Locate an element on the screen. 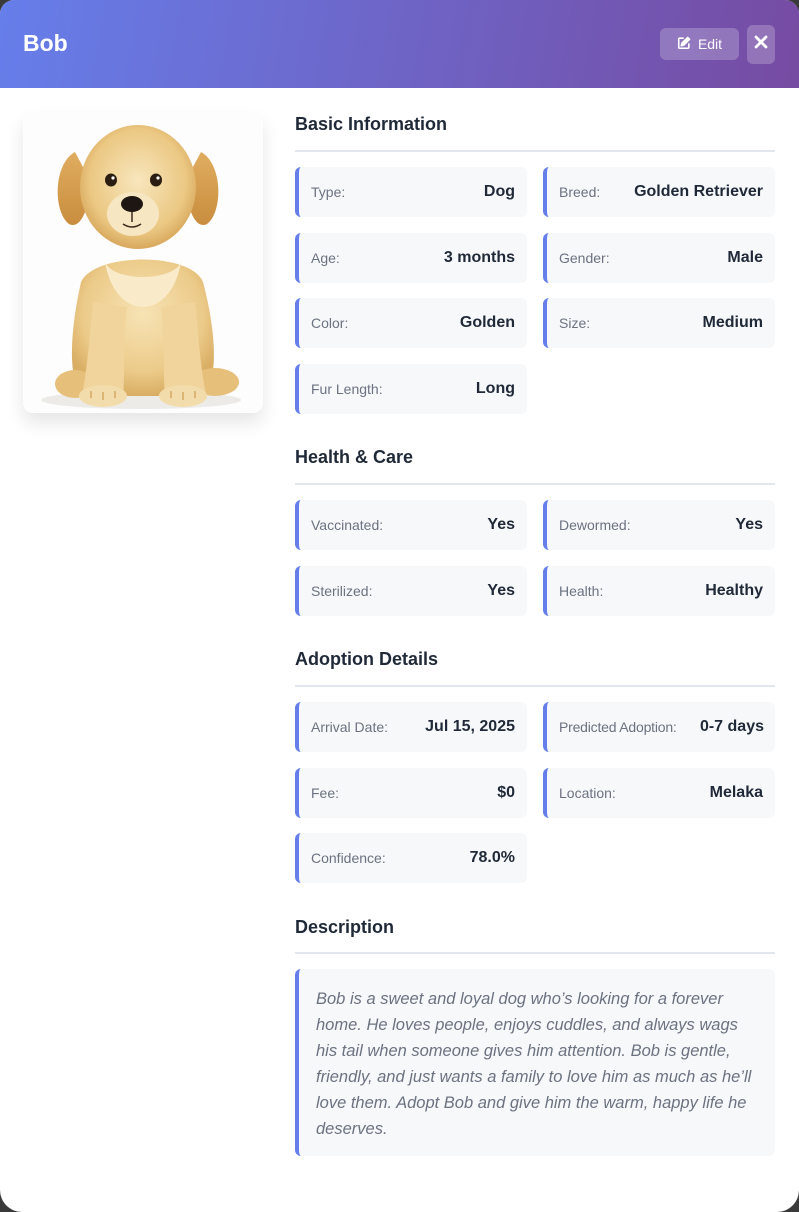 Image resolution: width=799 pixels, height=1212 pixels. info-card-fur-length: Fur Length: Long is located at coordinates (411, 389).